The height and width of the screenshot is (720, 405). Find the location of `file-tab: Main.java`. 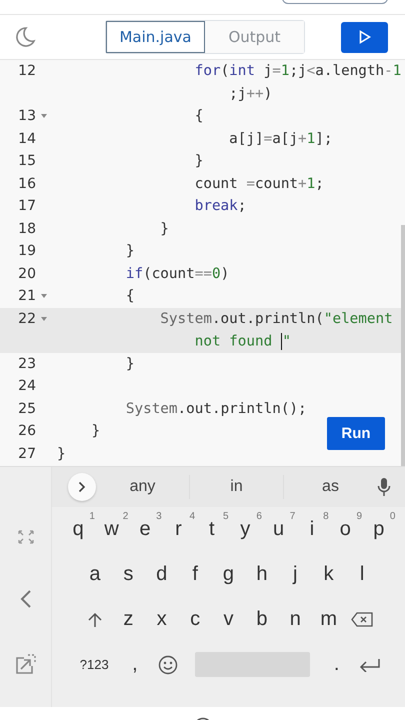

file-tab: Main.java is located at coordinates (155, 37).